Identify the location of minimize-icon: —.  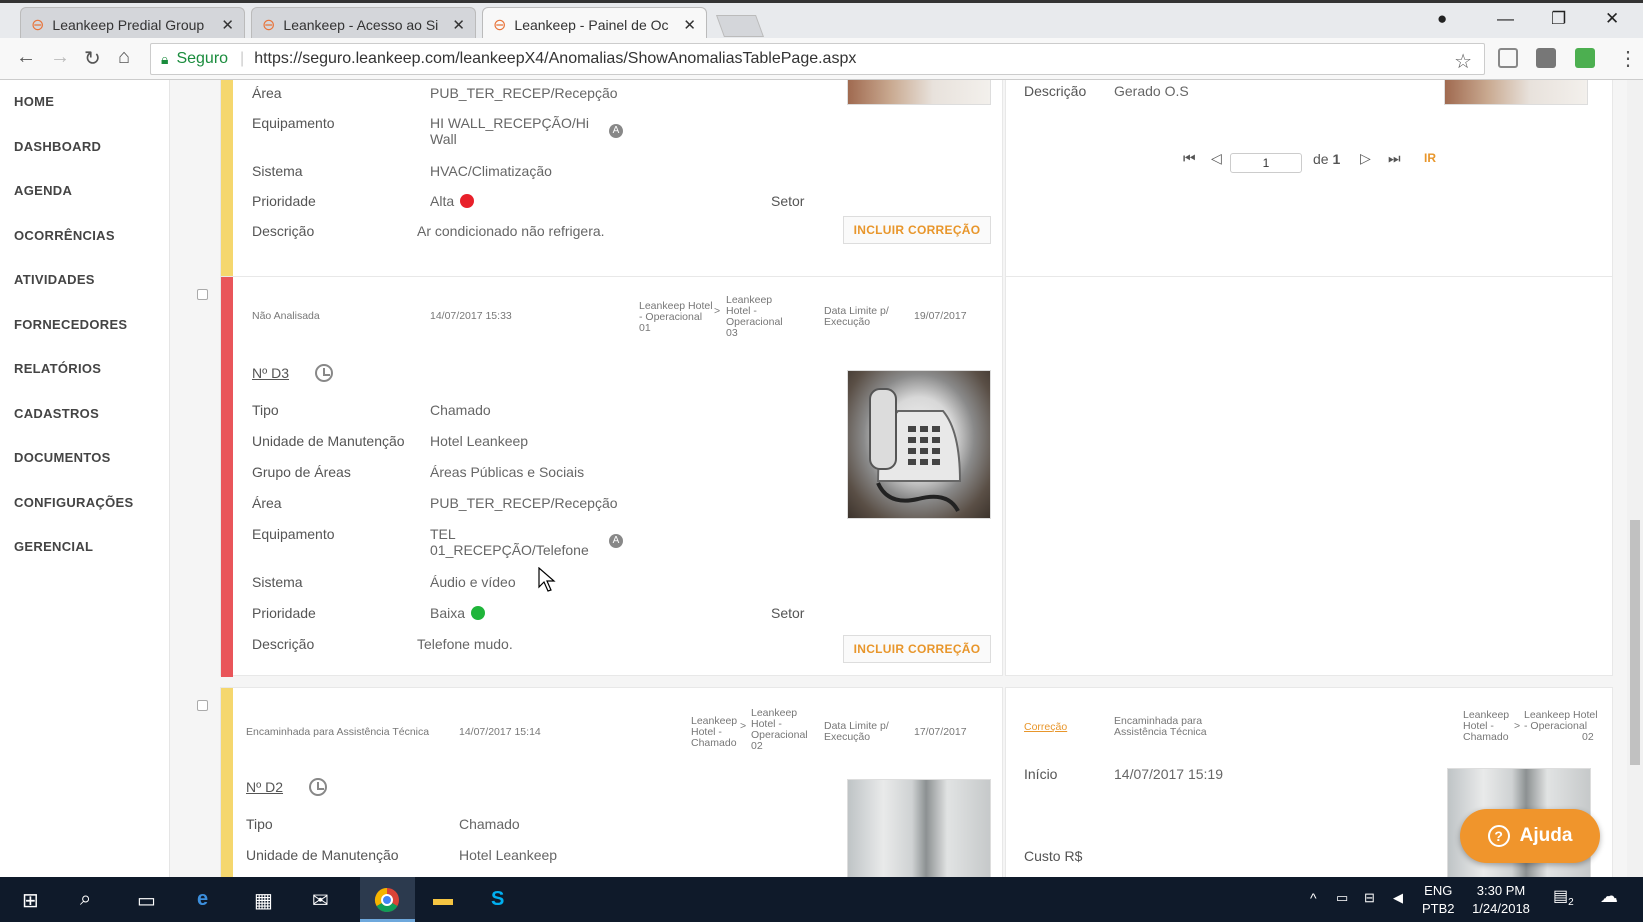
(1505, 19).